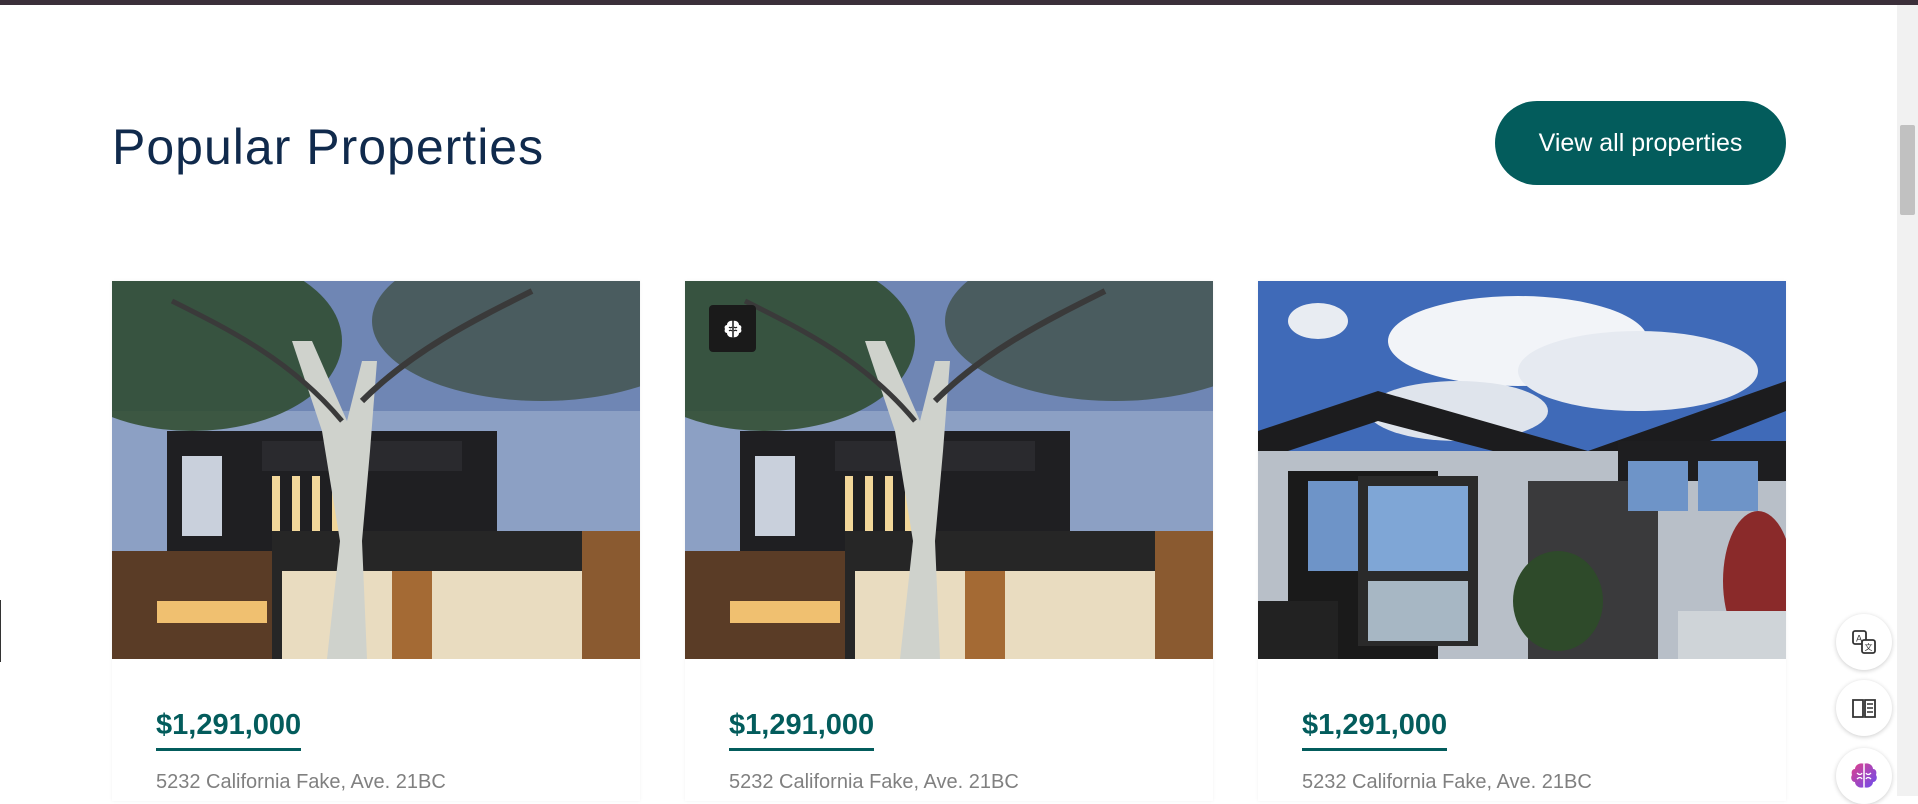  I want to click on translate-button: A 文, so click(1864, 642).